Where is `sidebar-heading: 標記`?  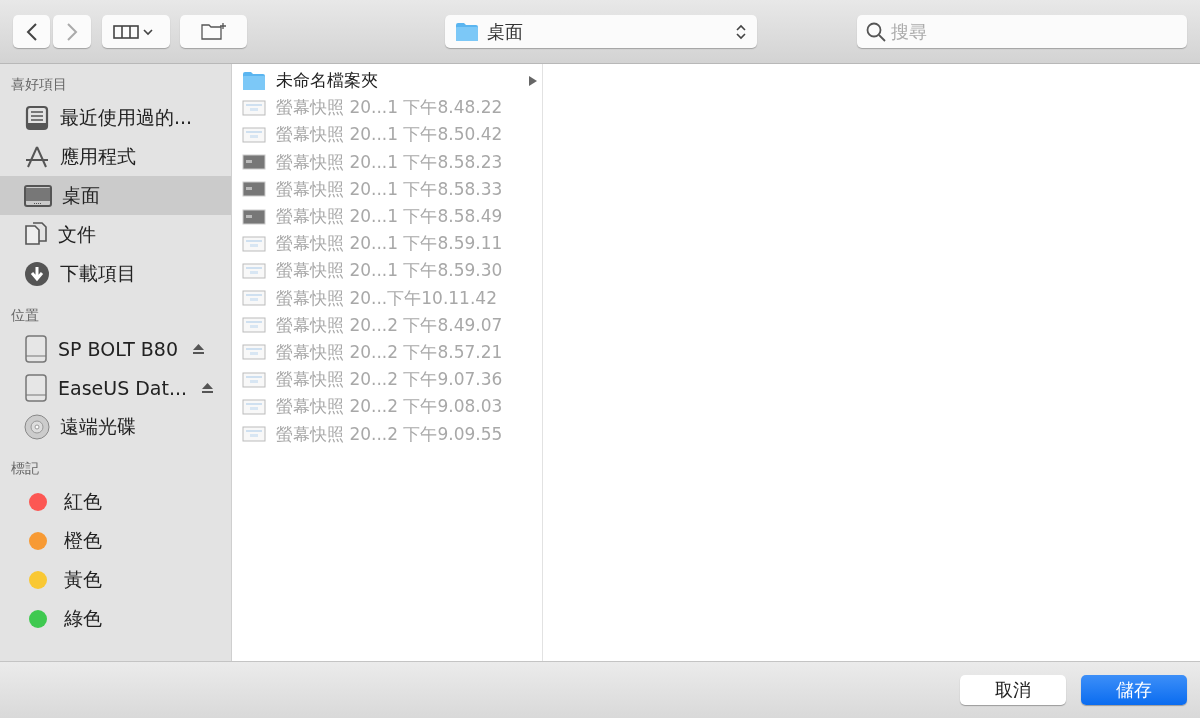 sidebar-heading: 標記 is located at coordinates (25, 468).